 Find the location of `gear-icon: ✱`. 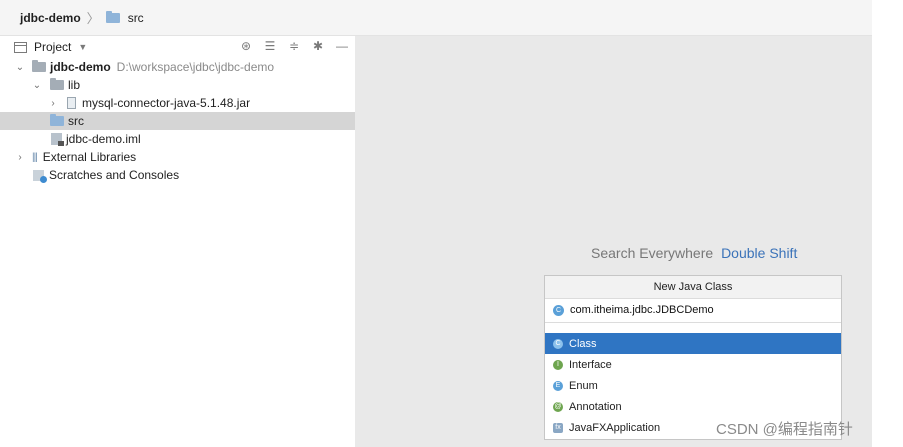

gear-icon: ✱ is located at coordinates (318, 46).